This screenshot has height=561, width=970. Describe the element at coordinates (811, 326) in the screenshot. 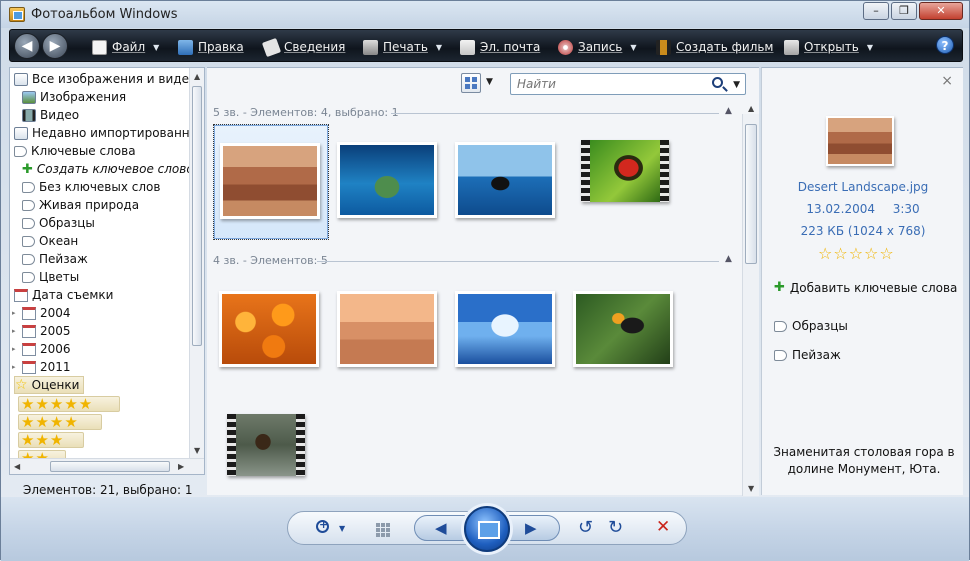

I see `info-tag-samples: Образцы` at that location.